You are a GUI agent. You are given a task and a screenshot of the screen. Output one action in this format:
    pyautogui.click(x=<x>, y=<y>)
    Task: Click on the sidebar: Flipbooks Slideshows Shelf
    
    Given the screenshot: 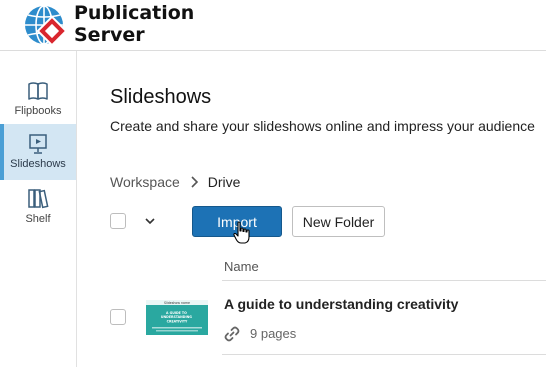 What is the action you would take?
    pyautogui.click(x=38, y=209)
    